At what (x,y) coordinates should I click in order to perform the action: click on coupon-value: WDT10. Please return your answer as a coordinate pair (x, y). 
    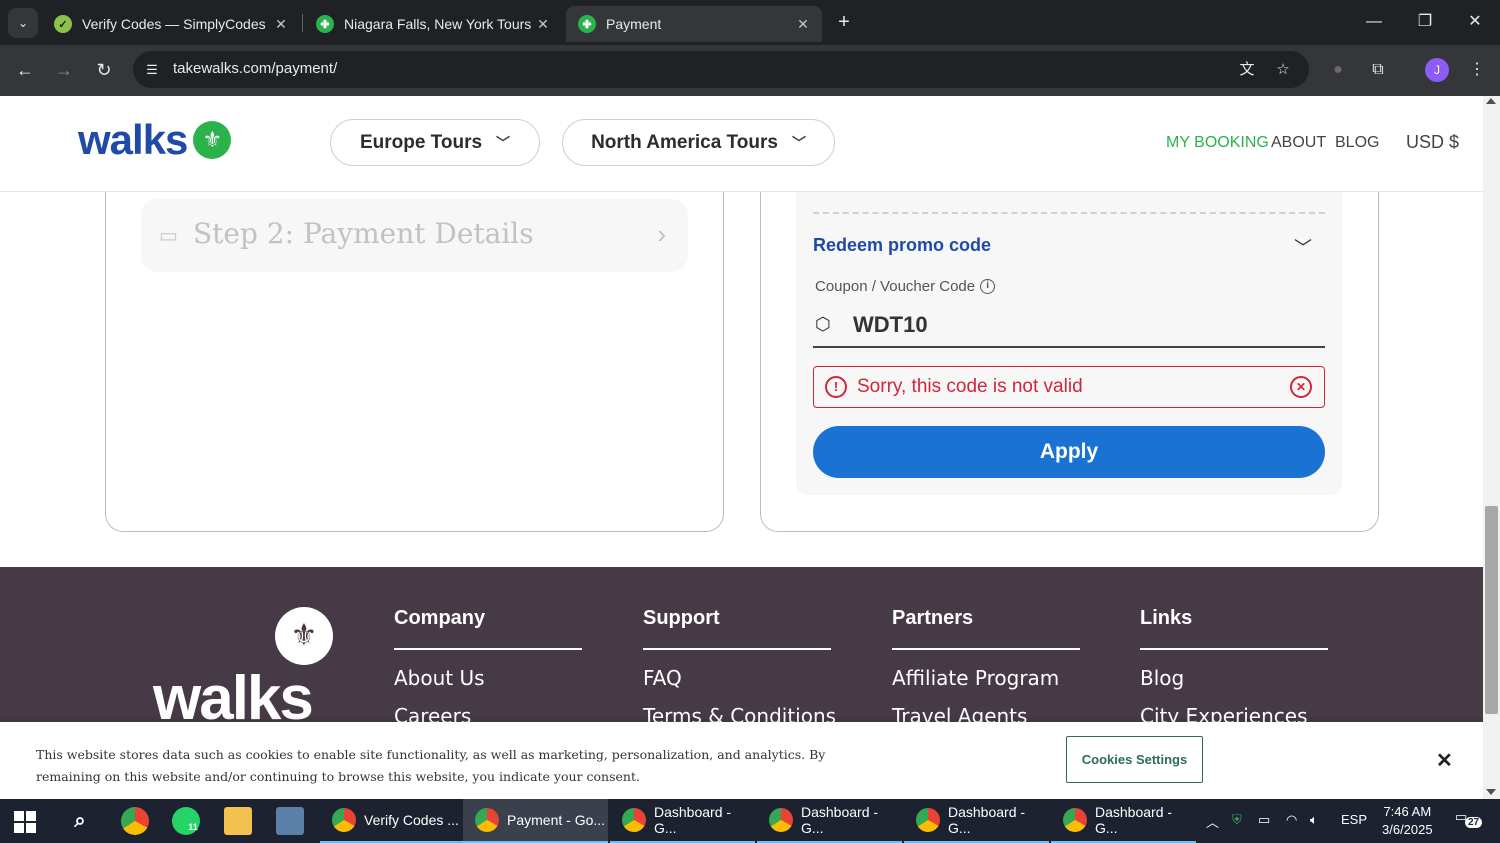
    Looking at the image, I should click on (890, 325).